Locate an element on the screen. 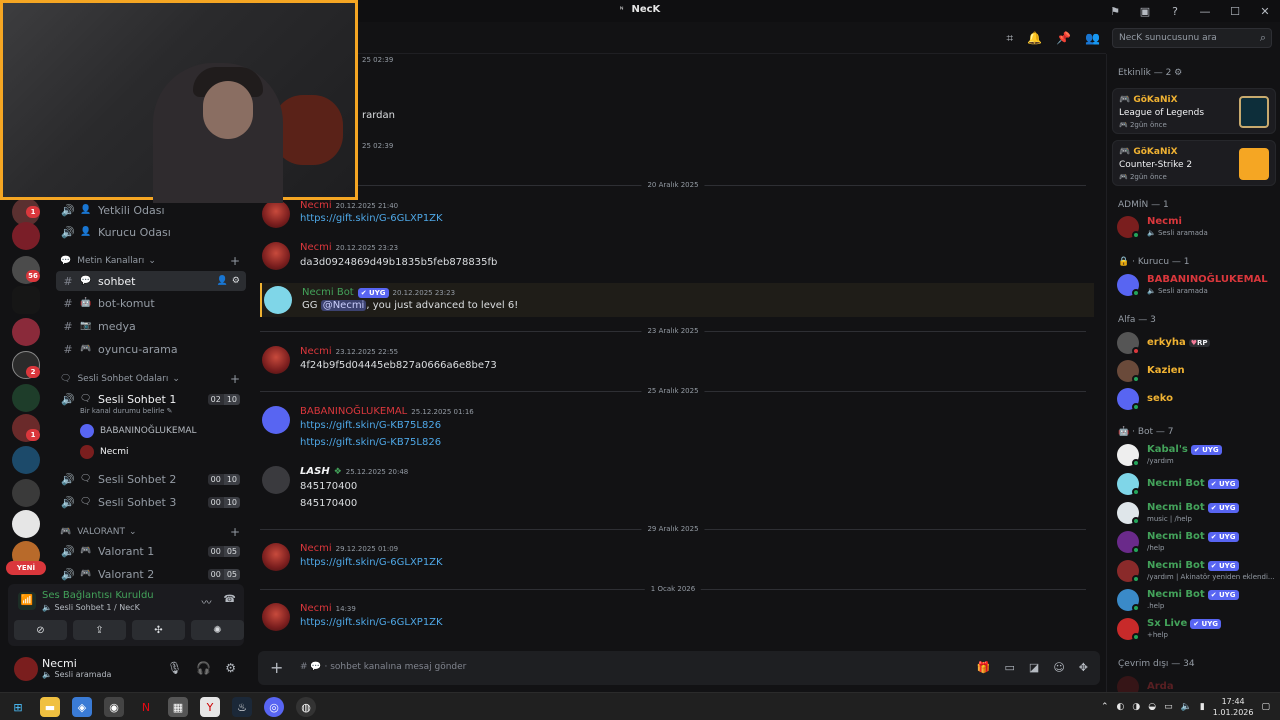 The width and height of the screenshot is (1280, 720). search-input: NecK sunucusunu ara ⌕ is located at coordinates (1192, 38).